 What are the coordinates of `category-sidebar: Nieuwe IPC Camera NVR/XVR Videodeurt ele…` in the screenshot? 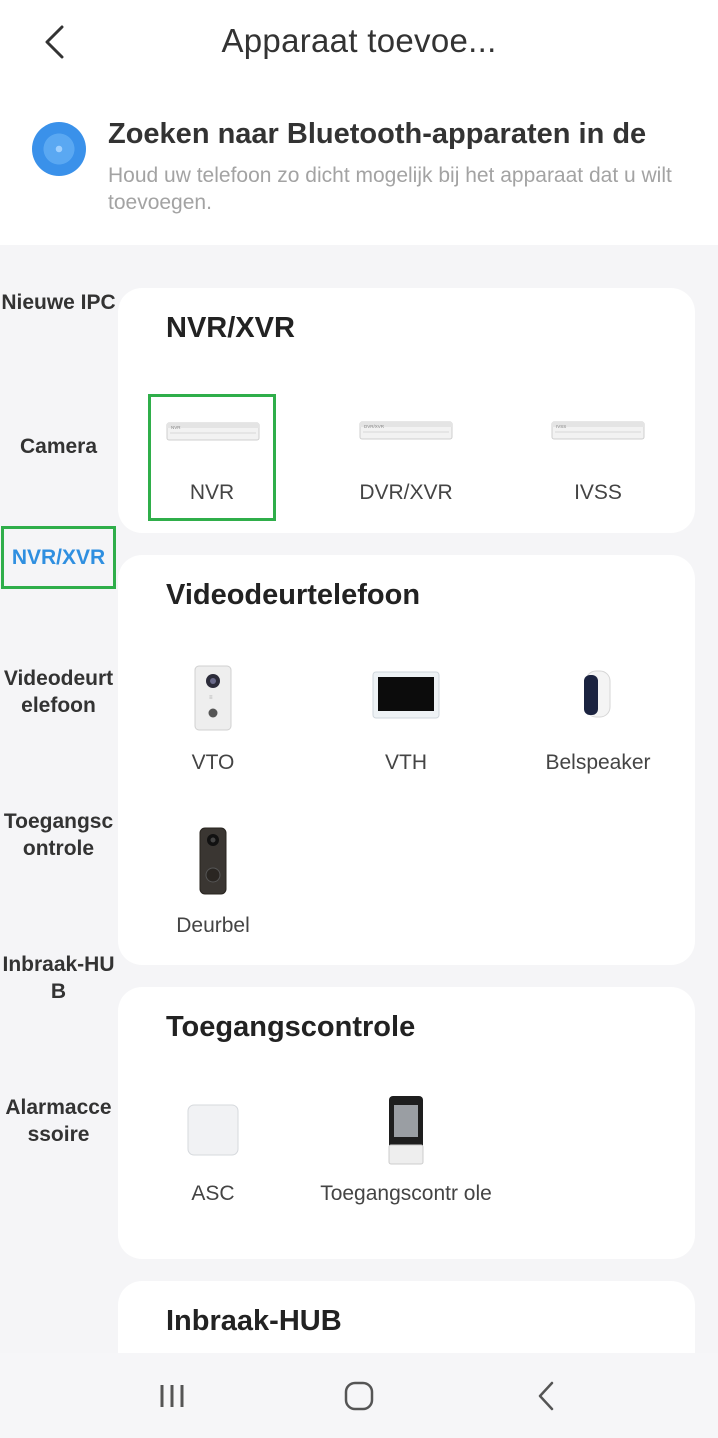 It's located at (58, 799).